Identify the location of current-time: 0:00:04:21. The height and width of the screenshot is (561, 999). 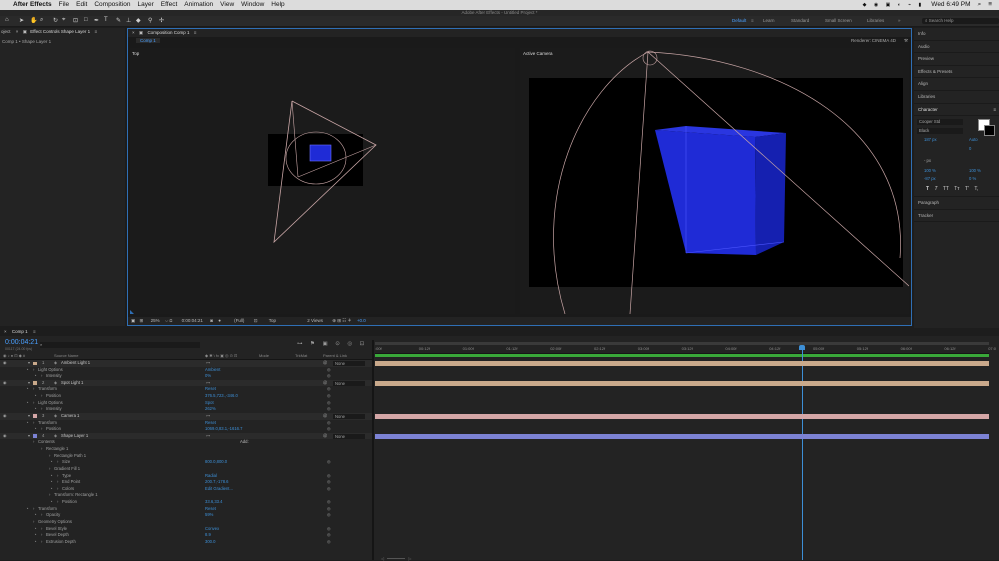
(192, 320).